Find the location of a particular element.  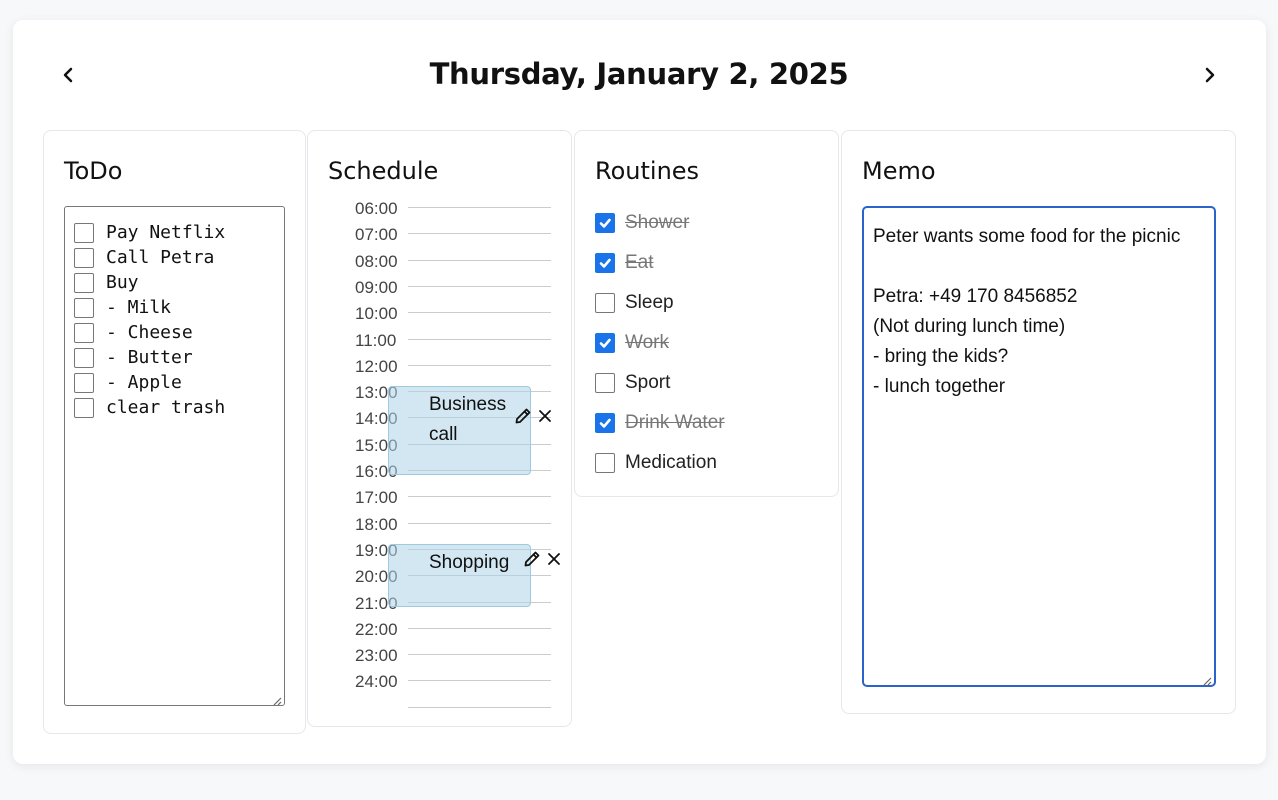

todo-item: - Cheese is located at coordinates (179, 332).